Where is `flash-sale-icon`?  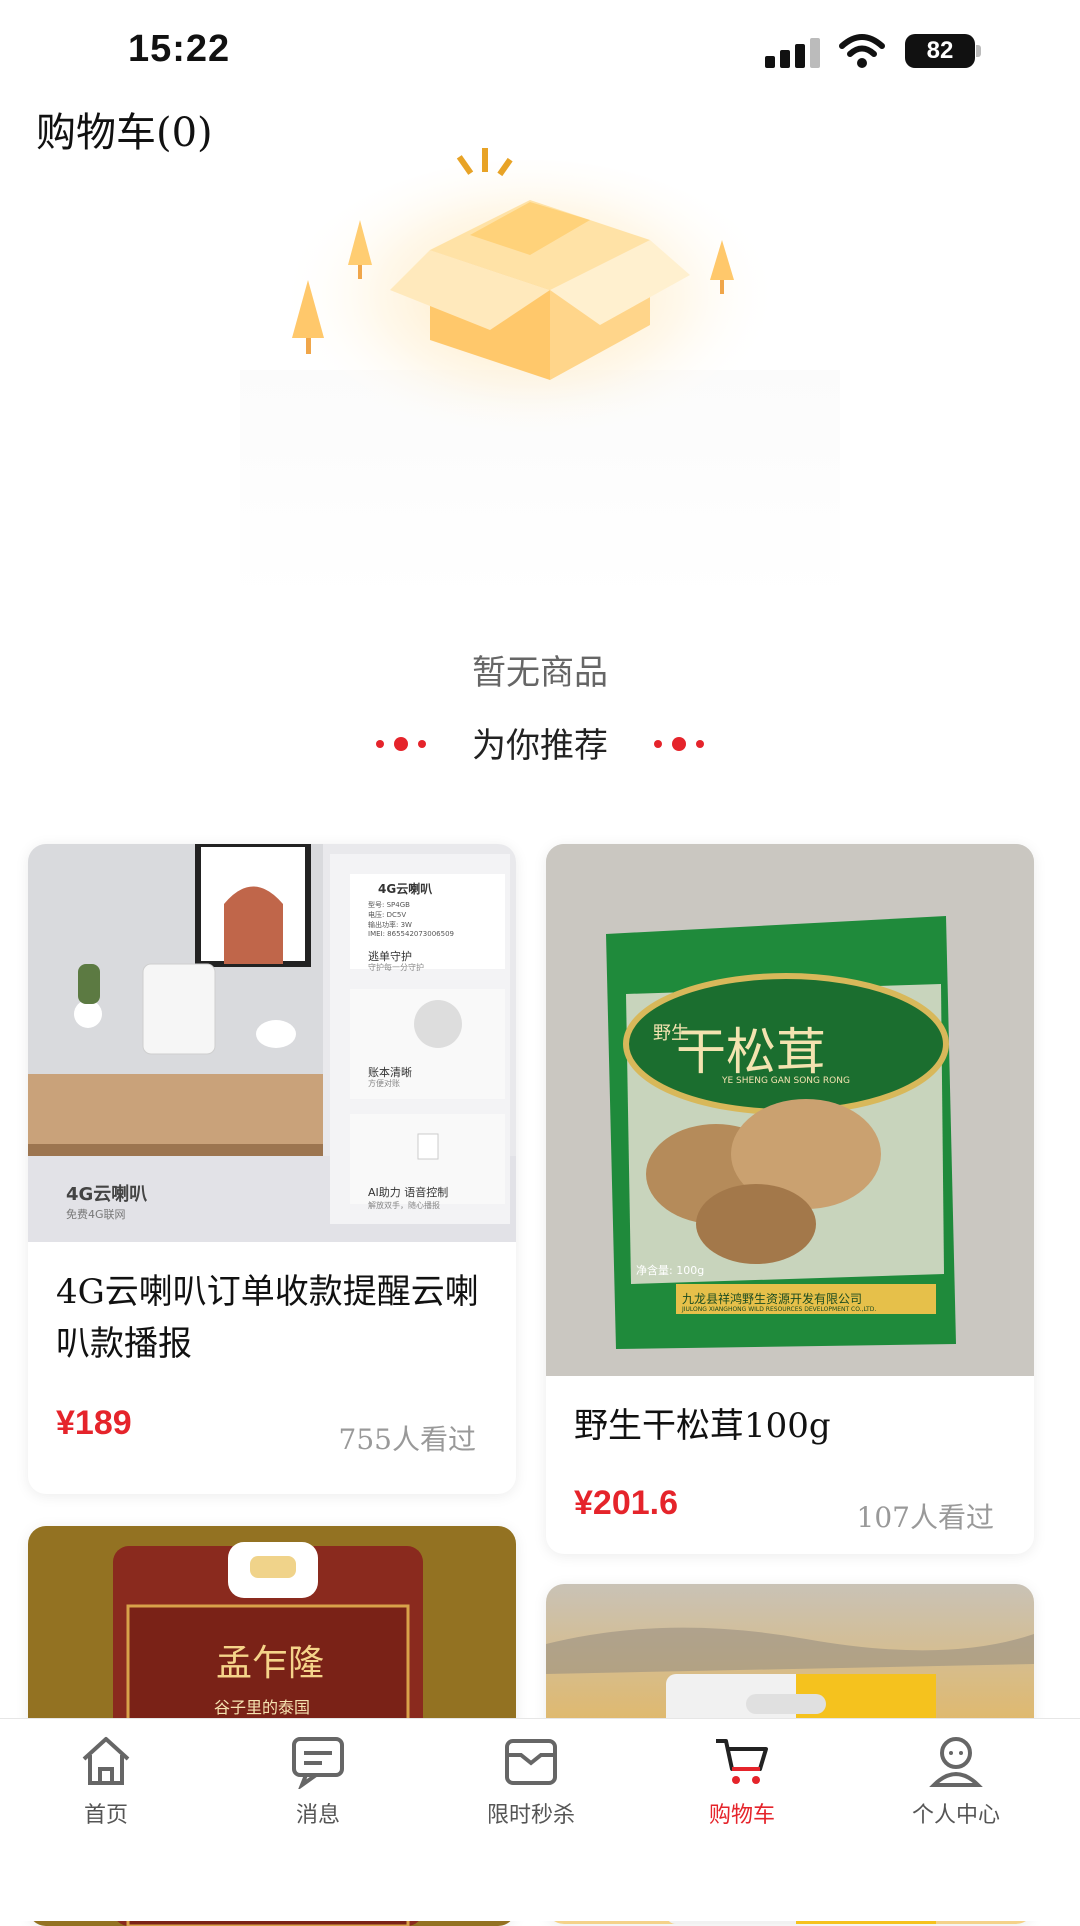
flash-sale-icon is located at coordinates (531, 1762).